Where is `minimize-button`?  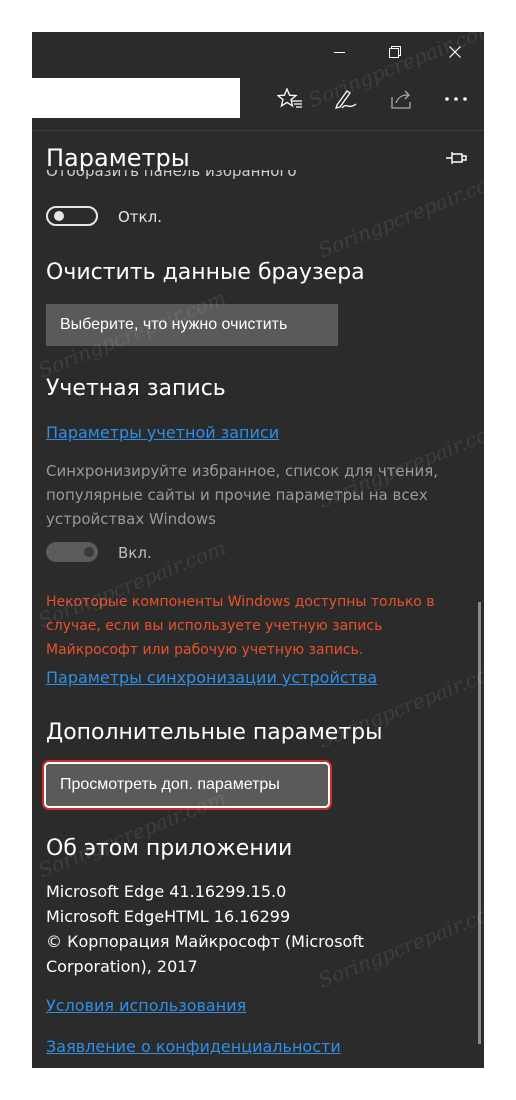 minimize-button is located at coordinates (339, 52).